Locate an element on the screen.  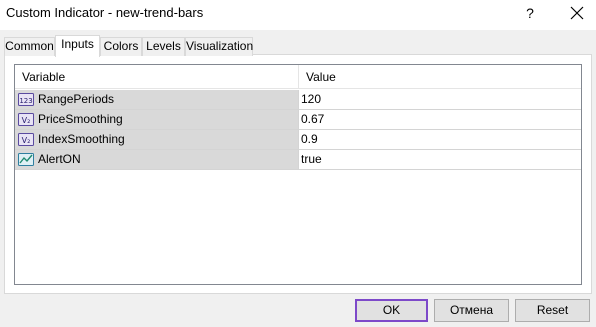
variable-value: 0.67 is located at coordinates (313, 119).